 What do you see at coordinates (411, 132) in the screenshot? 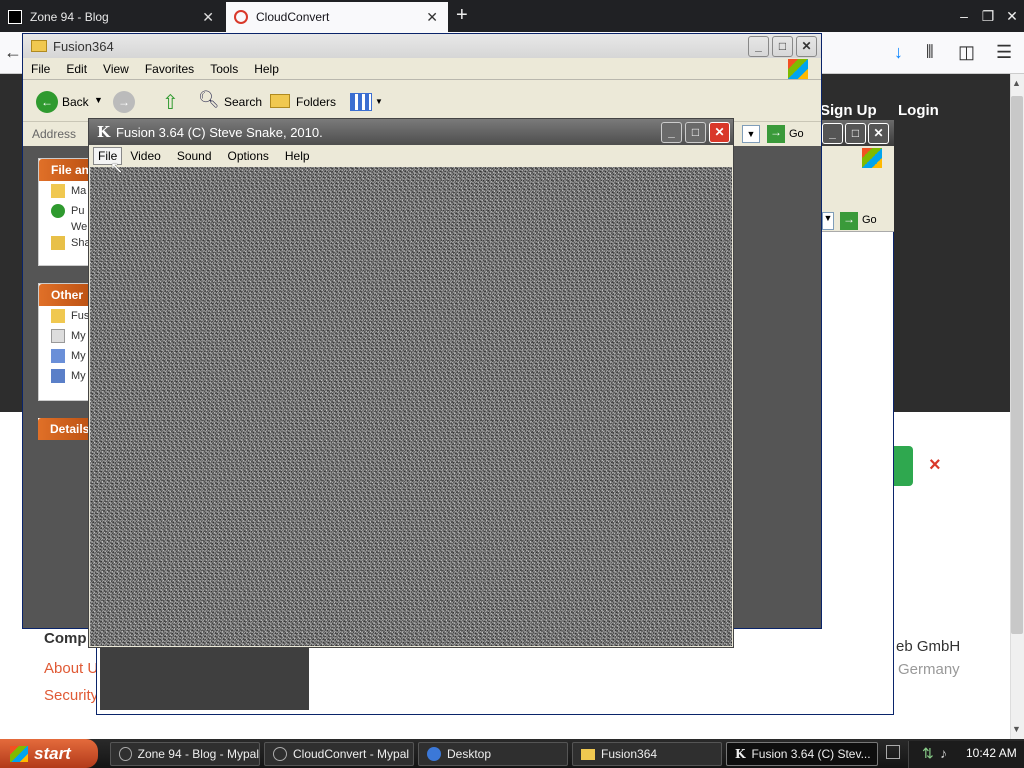
I see `fusion-titlebar: K Fusion 3.64 (C) Steve Snake, 2010.` at bounding box center [411, 132].